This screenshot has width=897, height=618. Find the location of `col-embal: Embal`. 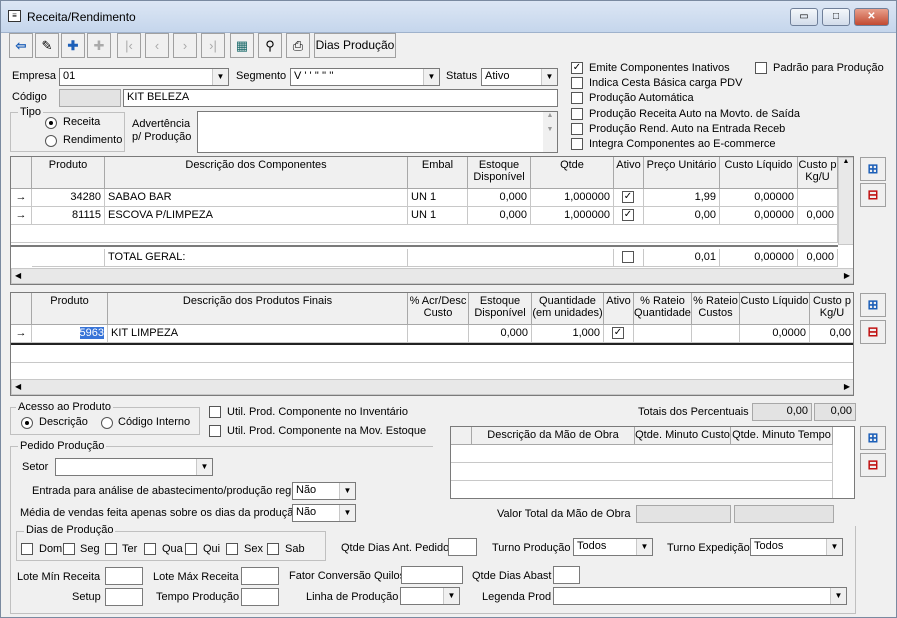

col-embal: Embal is located at coordinates (438, 173).